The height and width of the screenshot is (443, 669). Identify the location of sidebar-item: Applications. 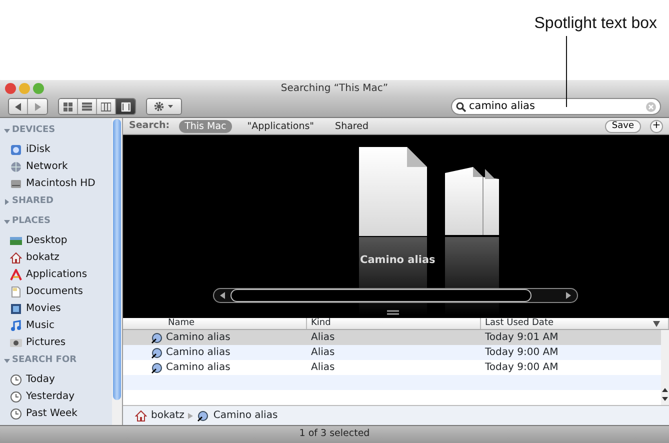
(56, 274).